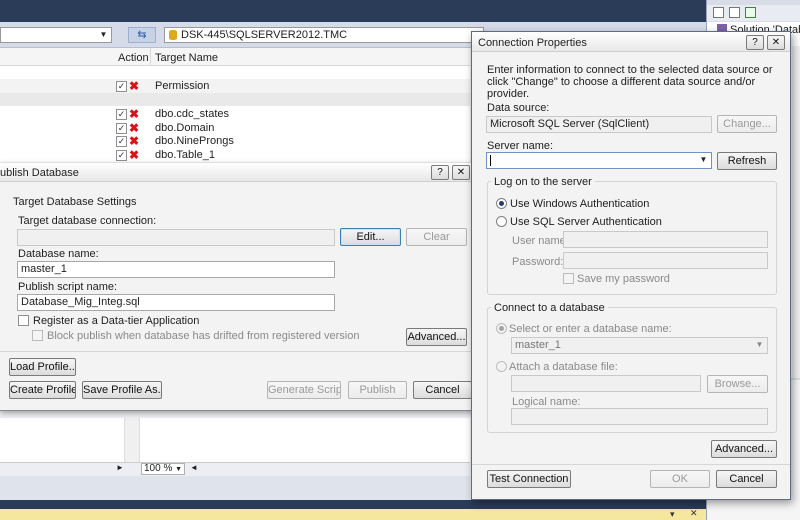  I want to click on scroll-right-icon: ►, so click(120, 467).